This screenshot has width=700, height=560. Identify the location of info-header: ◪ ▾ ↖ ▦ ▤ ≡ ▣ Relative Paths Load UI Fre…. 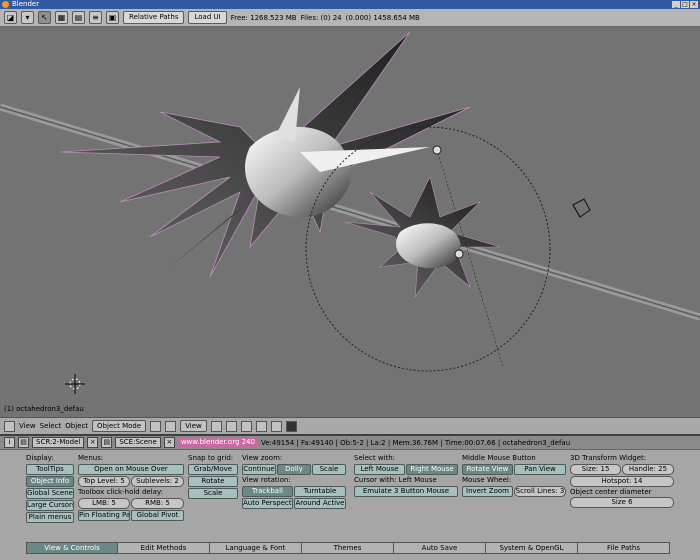
(350, 18).